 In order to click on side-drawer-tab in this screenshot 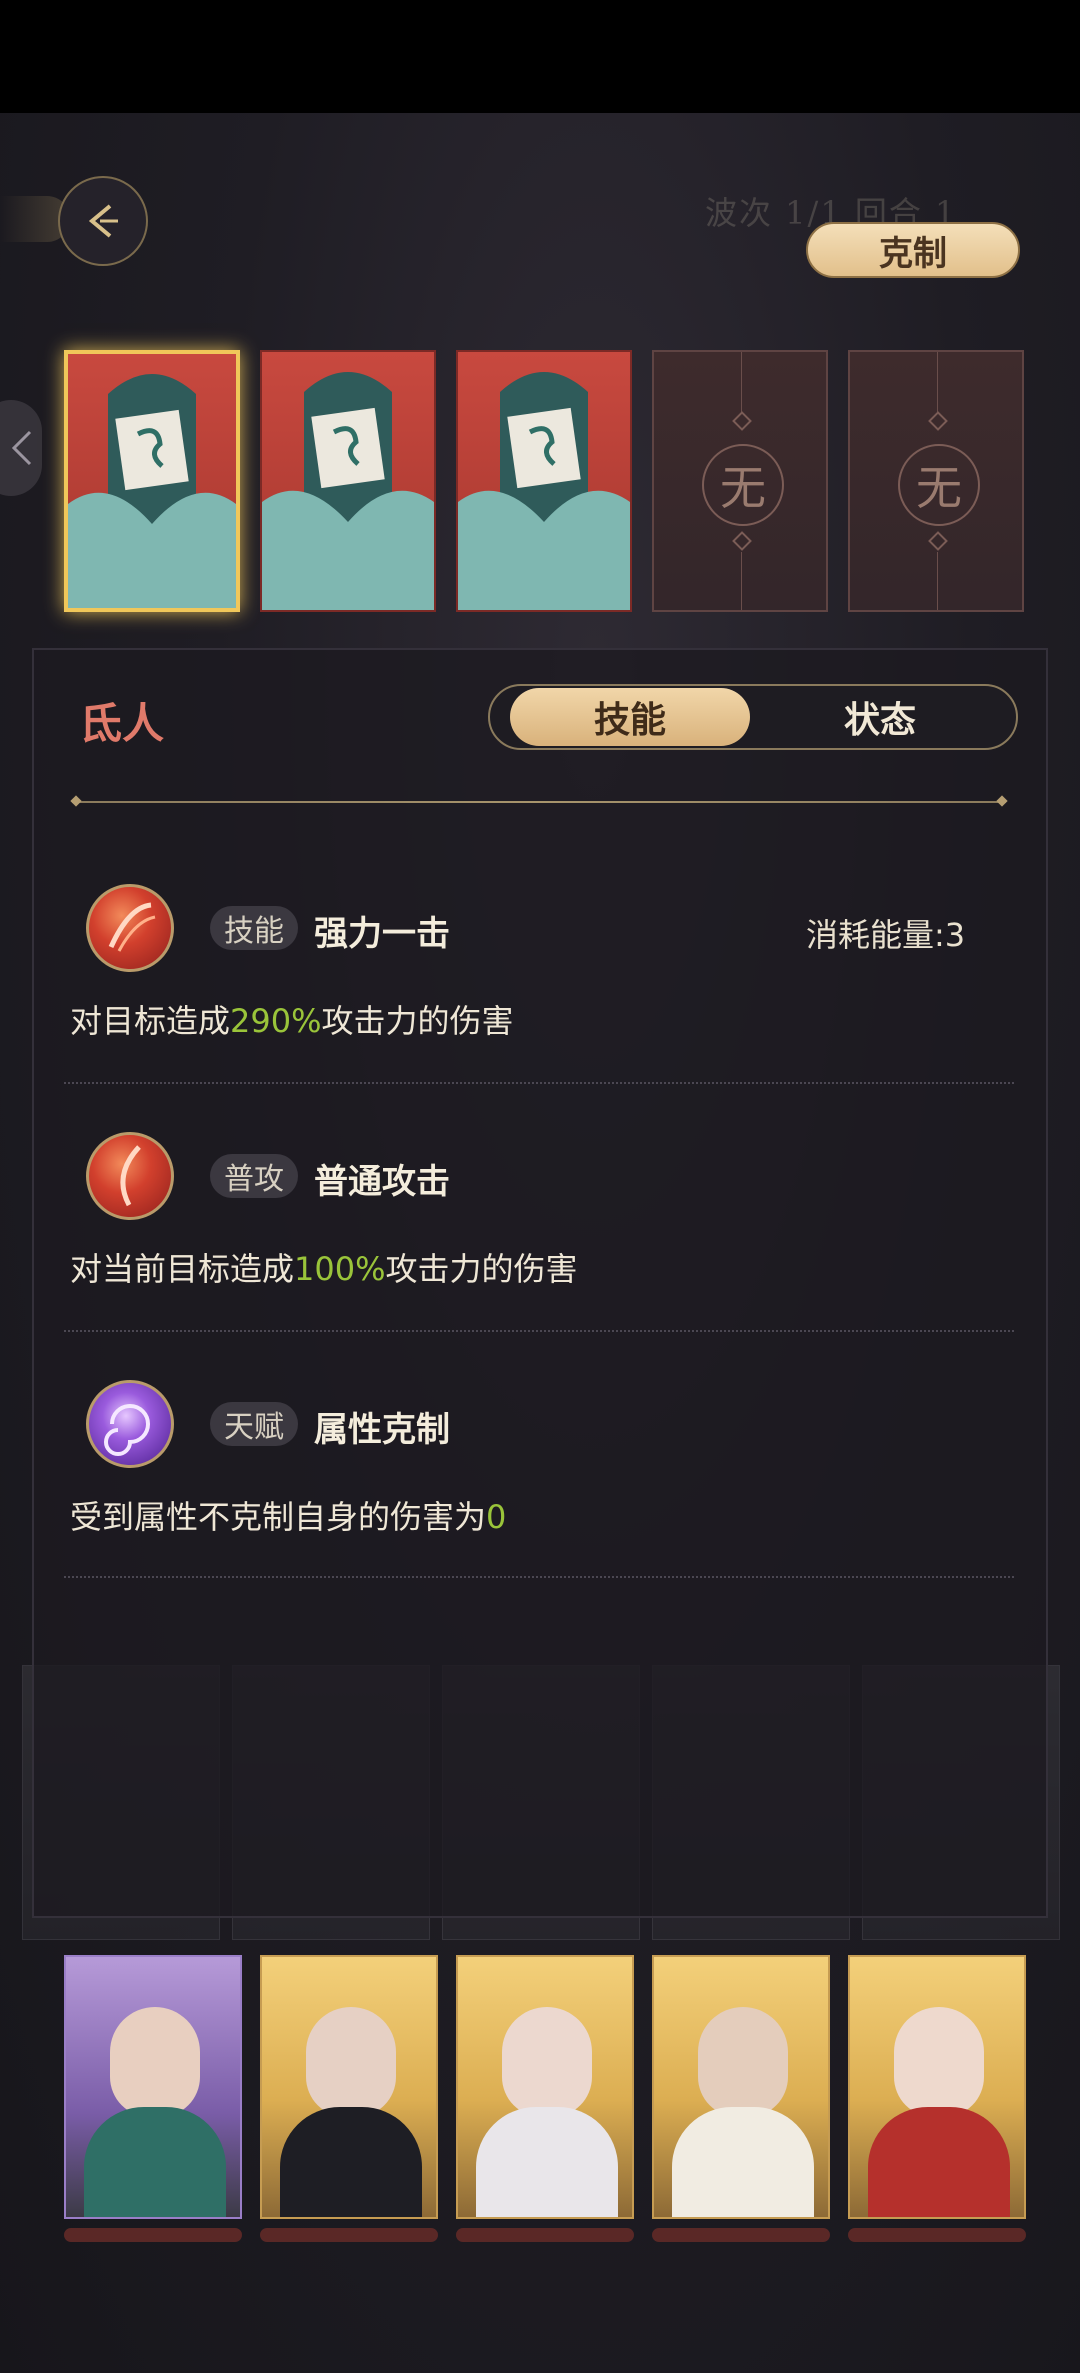, I will do `click(21, 448)`.